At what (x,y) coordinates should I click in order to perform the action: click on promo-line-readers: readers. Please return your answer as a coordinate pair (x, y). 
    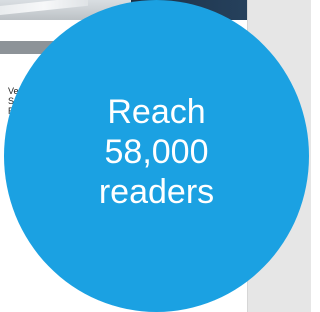
    Looking at the image, I should click on (156, 192).